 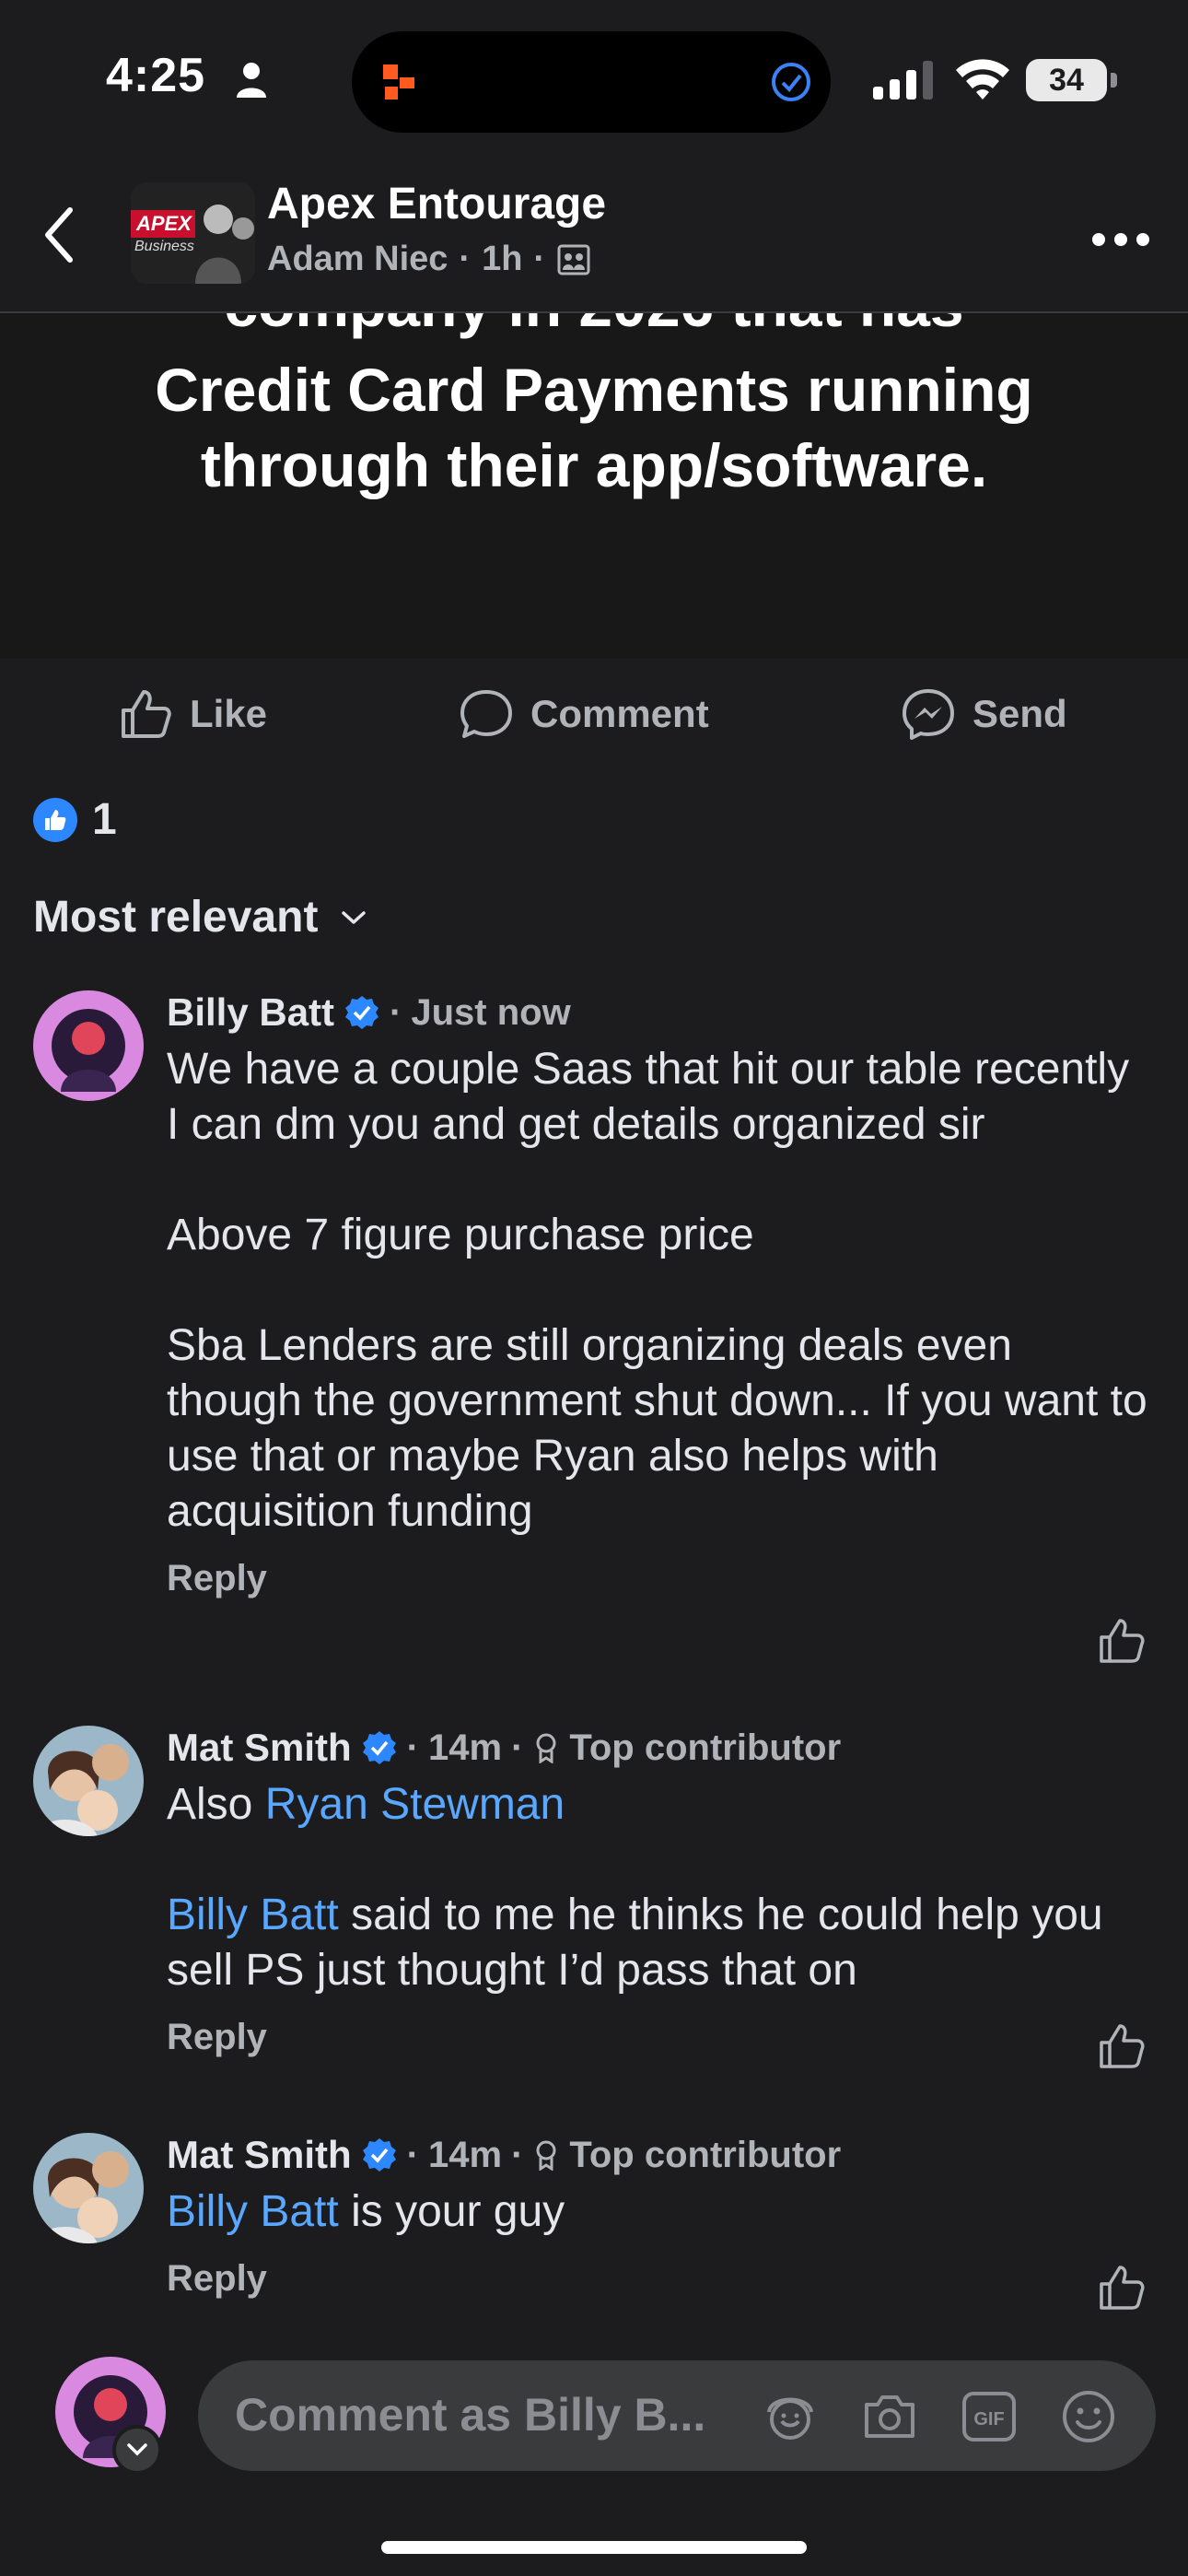 What do you see at coordinates (251, 80) in the screenshot?
I see `person-icon` at bounding box center [251, 80].